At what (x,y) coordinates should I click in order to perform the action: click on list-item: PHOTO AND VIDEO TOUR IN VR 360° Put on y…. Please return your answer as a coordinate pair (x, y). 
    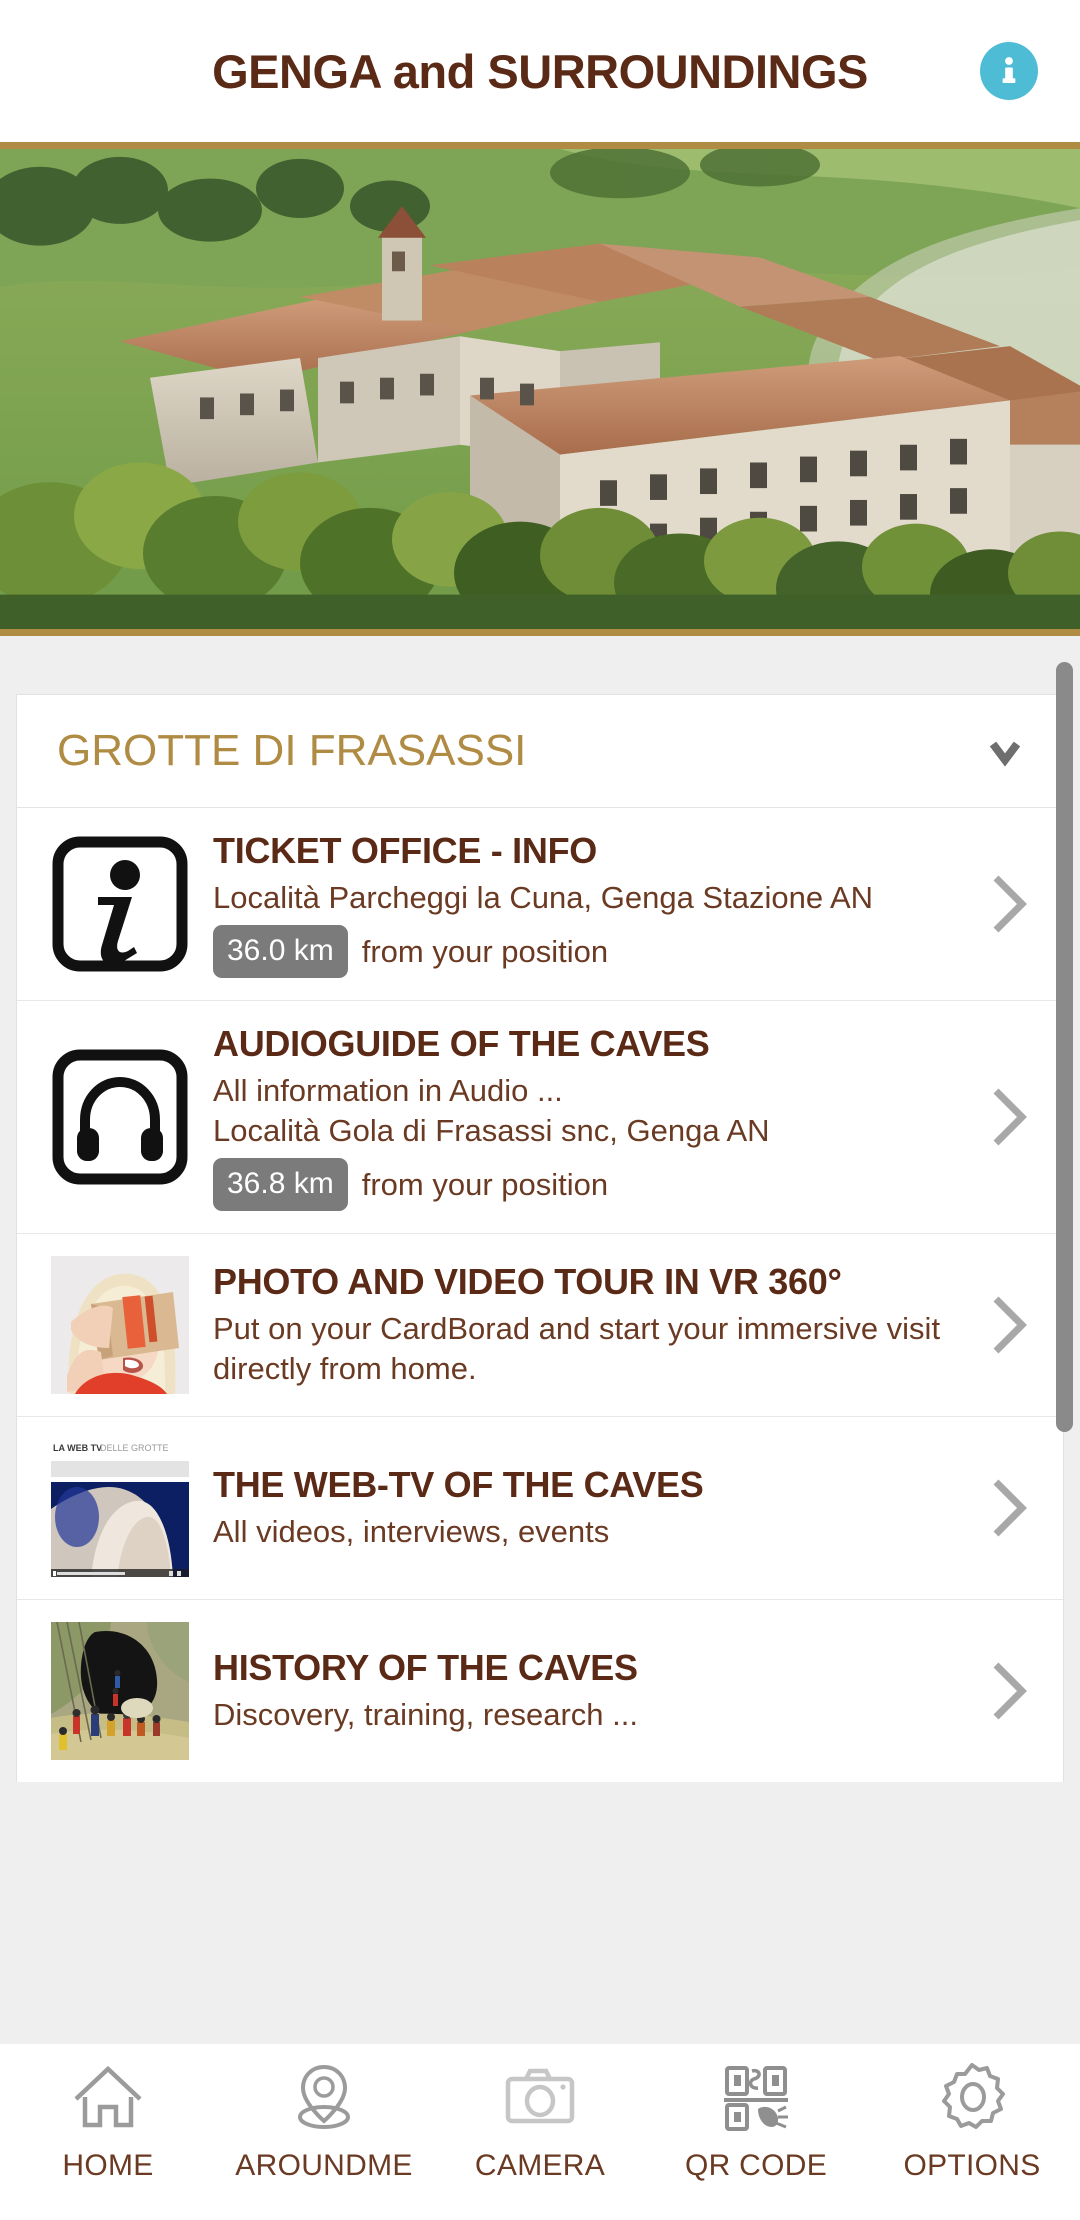
    Looking at the image, I should click on (540, 1326).